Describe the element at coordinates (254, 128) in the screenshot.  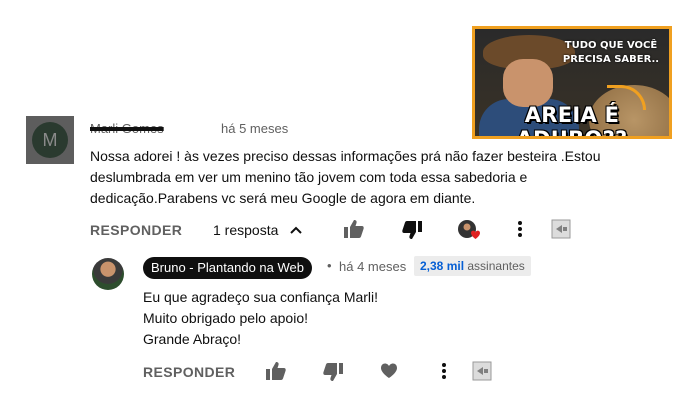
I see `comment-time: há 5 meses` at that location.